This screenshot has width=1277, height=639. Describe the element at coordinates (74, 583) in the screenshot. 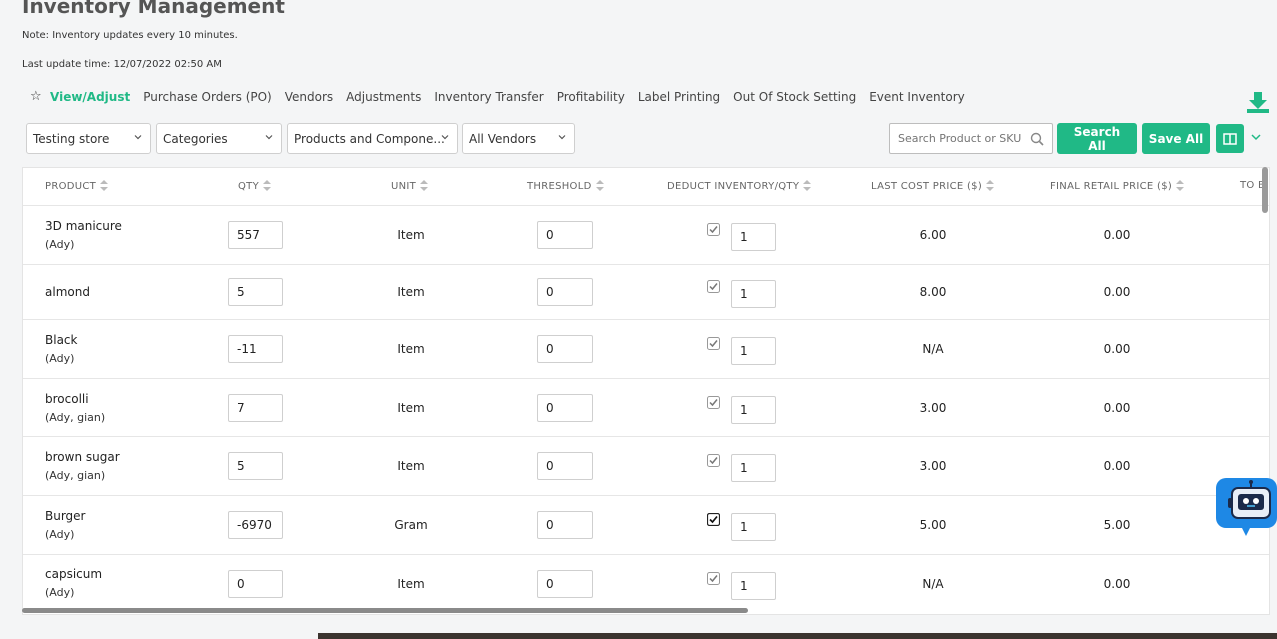

I see `product-name: capsicum (Ady)` at that location.